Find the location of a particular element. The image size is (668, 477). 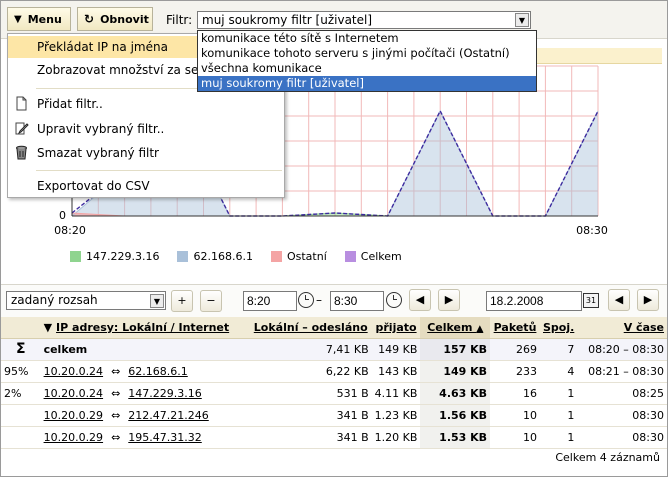

legend-label: Celkem is located at coordinates (381, 256).